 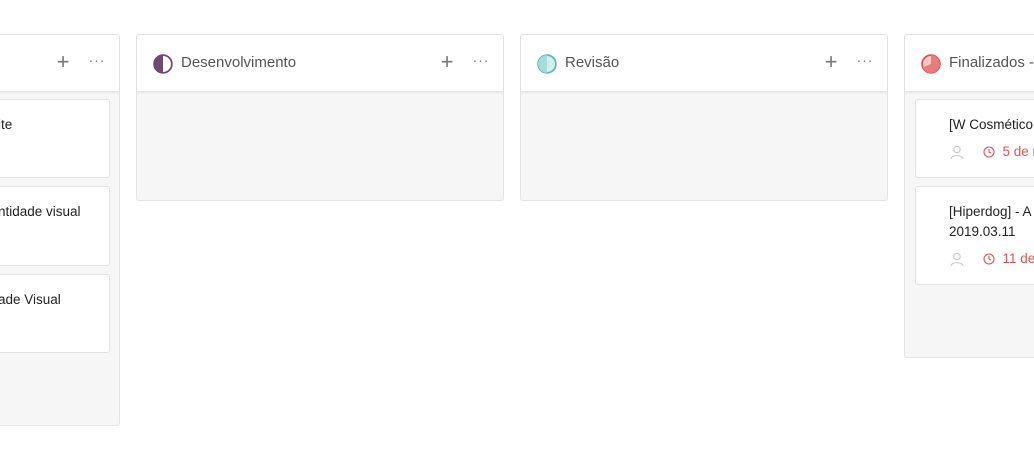 I want to click on task-card: ite, so click(x=55, y=138).